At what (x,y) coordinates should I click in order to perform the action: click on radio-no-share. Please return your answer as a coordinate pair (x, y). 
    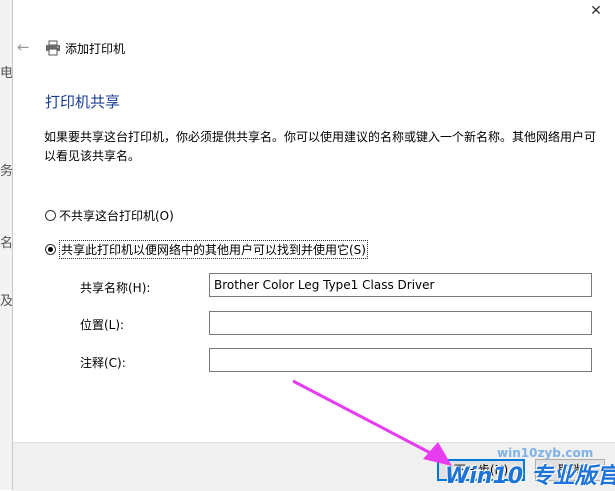
    Looking at the image, I should click on (50, 215).